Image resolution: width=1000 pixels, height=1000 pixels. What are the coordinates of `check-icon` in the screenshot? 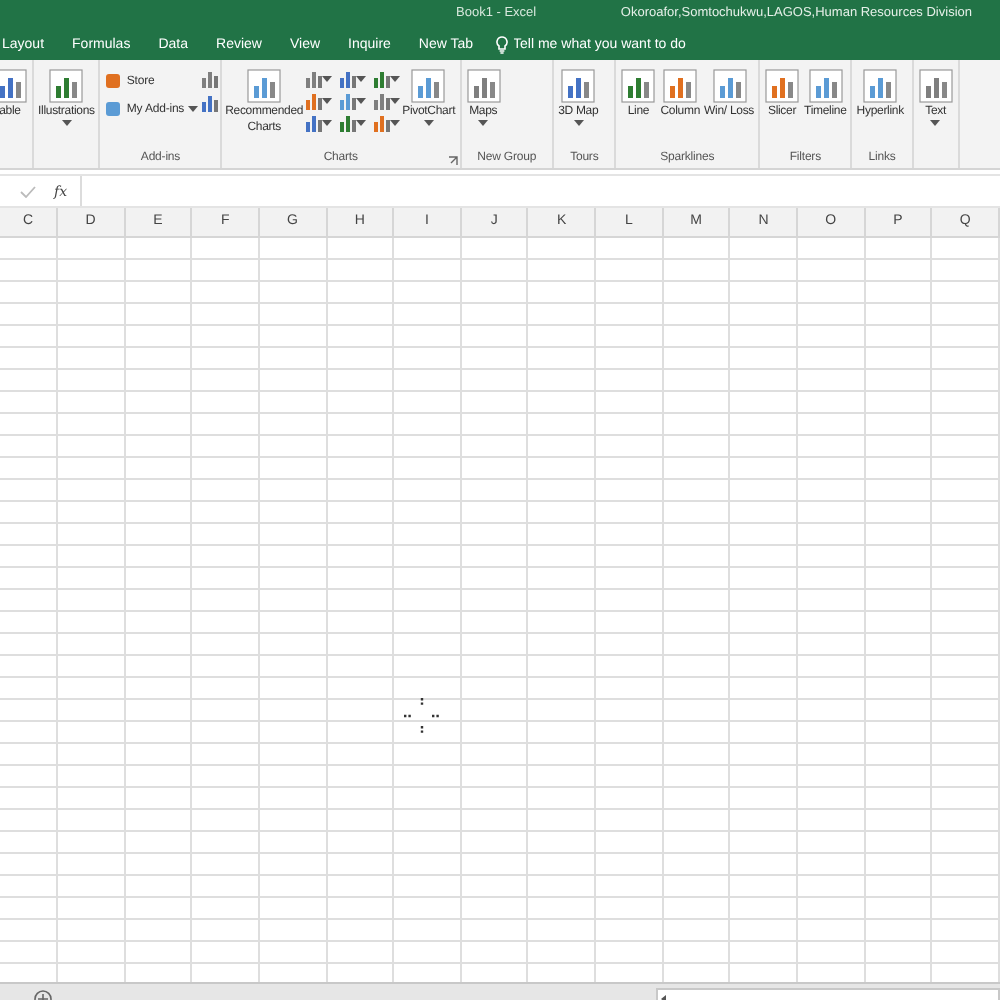 It's located at (28, 191).